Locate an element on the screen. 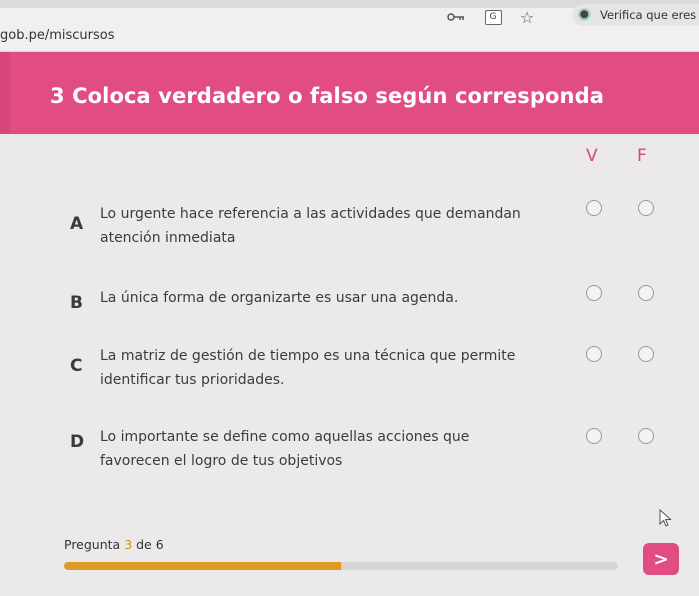  mouse-cursor-icon is located at coordinates (665, 518).